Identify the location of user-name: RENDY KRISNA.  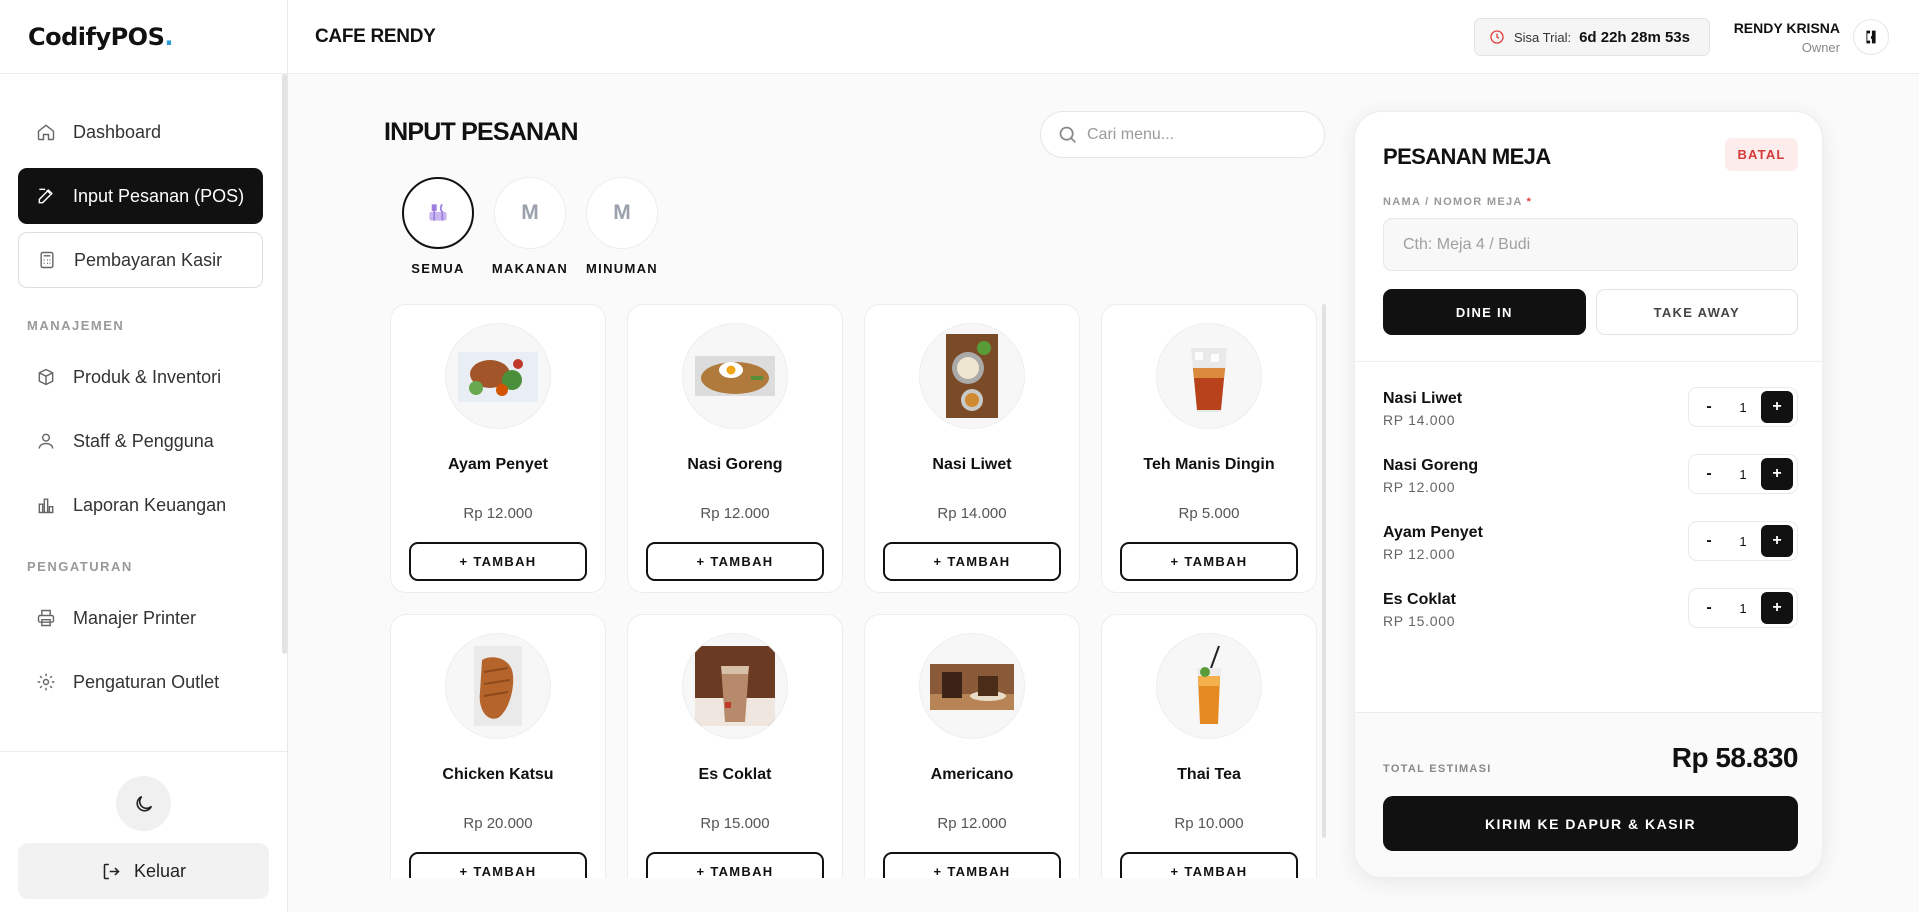
(1786, 28).